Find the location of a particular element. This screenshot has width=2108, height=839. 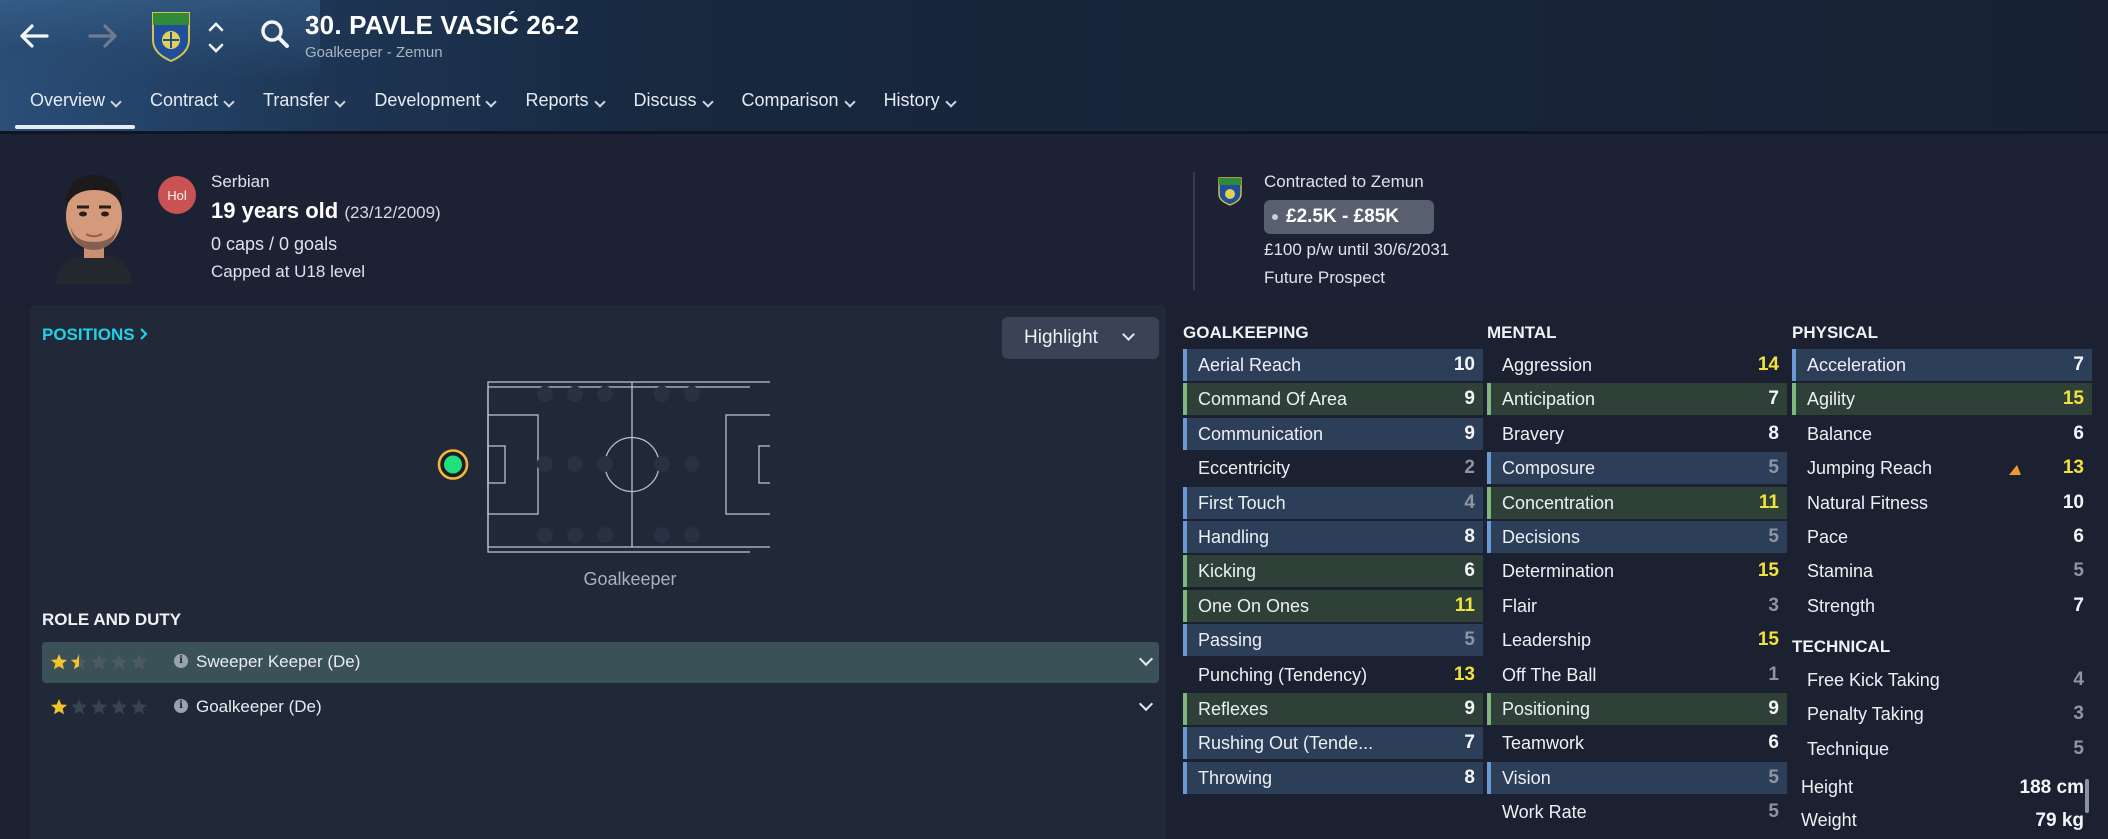

attribute-row-anticipation: Anticipation 7 is located at coordinates (1637, 399).